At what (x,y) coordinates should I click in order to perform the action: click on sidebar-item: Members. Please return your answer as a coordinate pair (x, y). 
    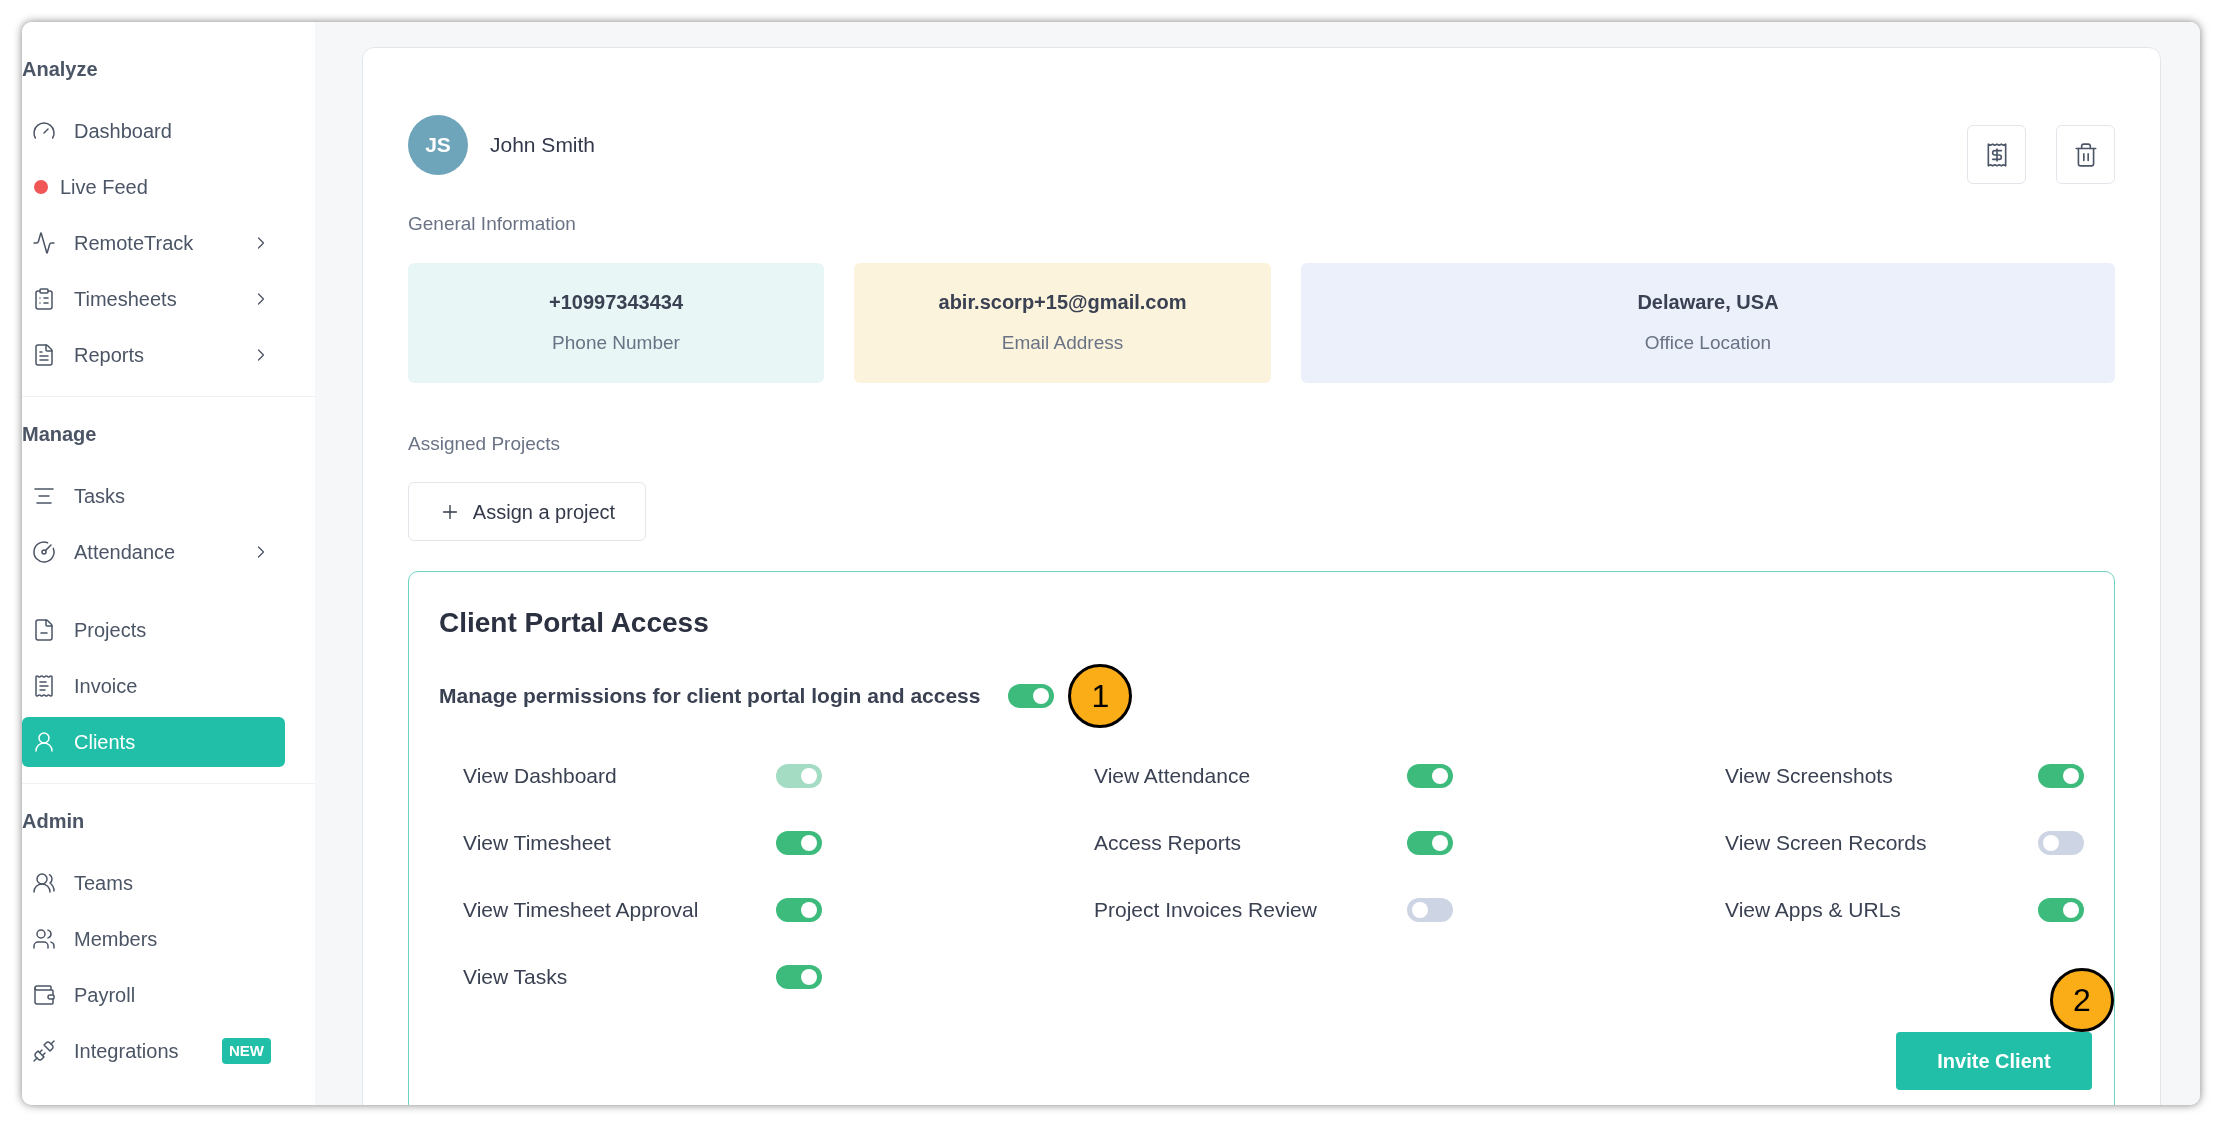
    Looking at the image, I should click on (153, 939).